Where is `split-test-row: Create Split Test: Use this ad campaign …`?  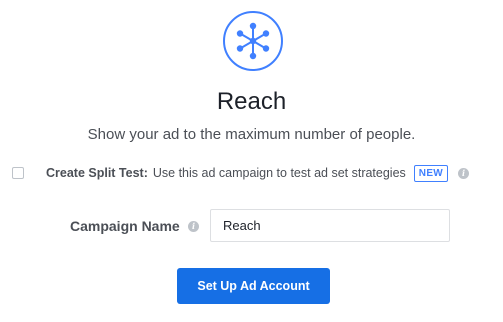 split-test-row: Create Split Test: Use this ad campaign … is located at coordinates (252, 173).